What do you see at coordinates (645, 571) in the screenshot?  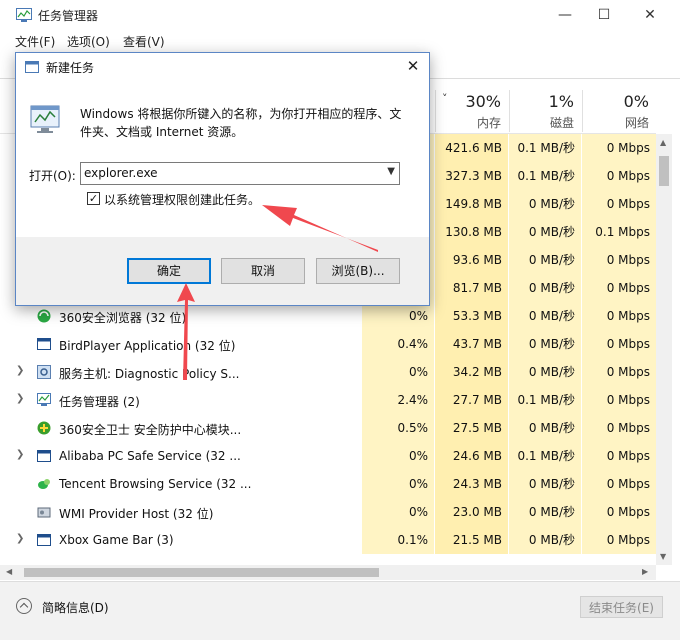 I see `scroll-right-icon: ▶` at bounding box center [645, 571].